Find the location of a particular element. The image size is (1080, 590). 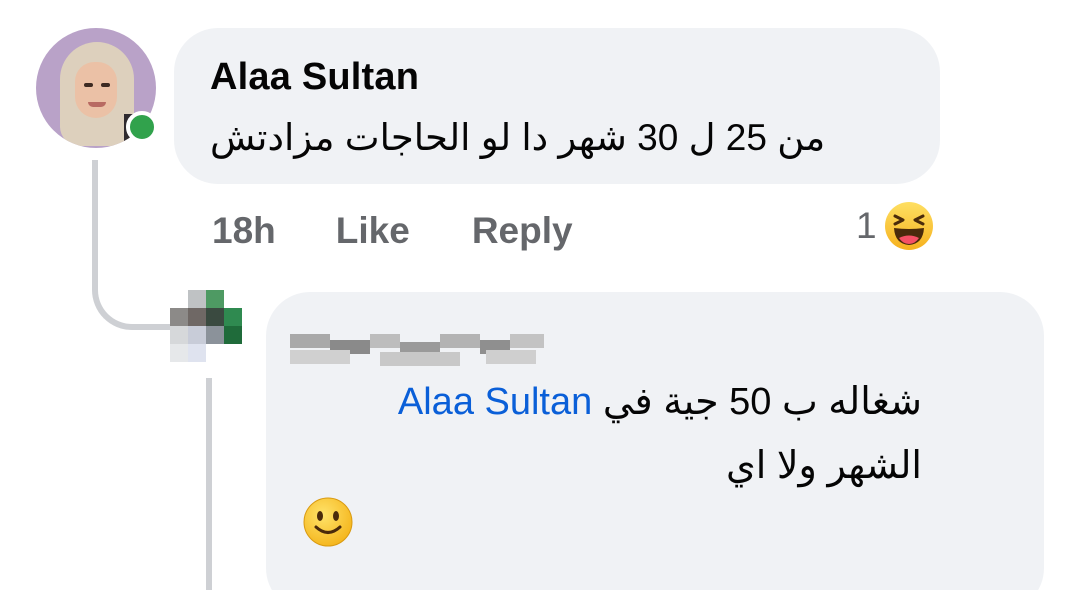

reply-avatar is located at coordinates (209, 324).